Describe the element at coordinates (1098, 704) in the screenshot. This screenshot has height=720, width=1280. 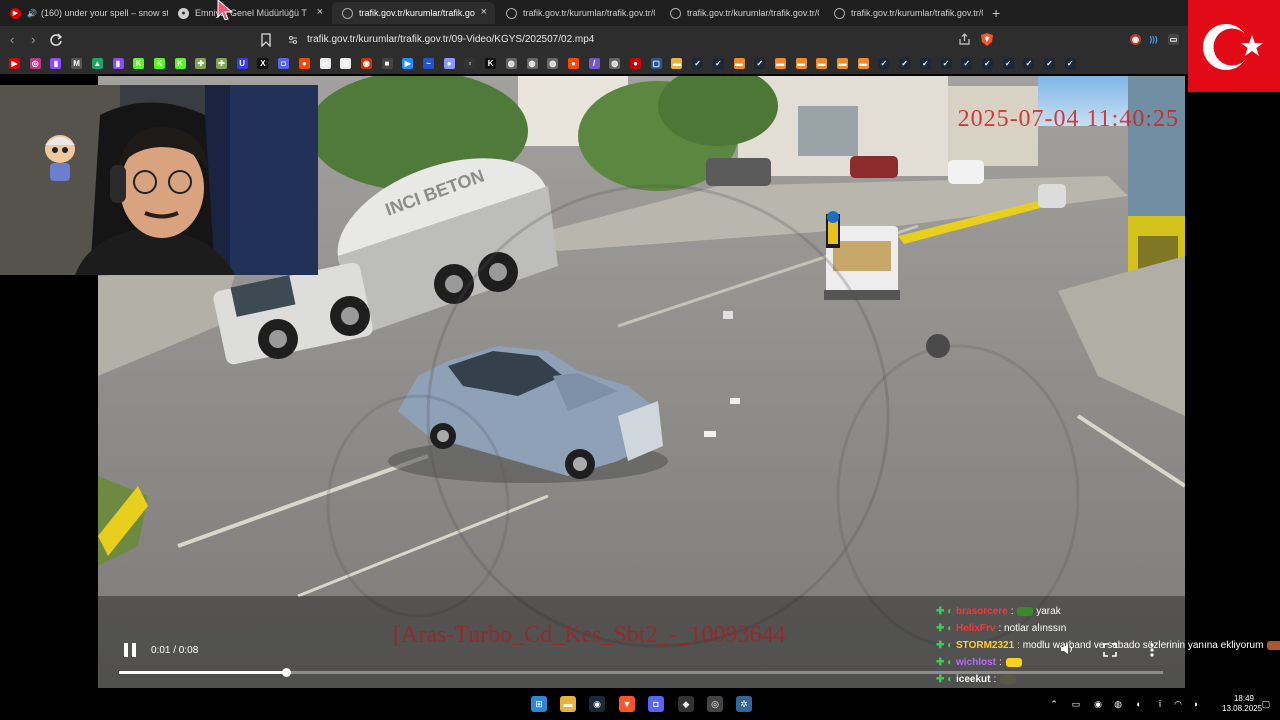
I see `steam-tray-icon: ◉` at that location.